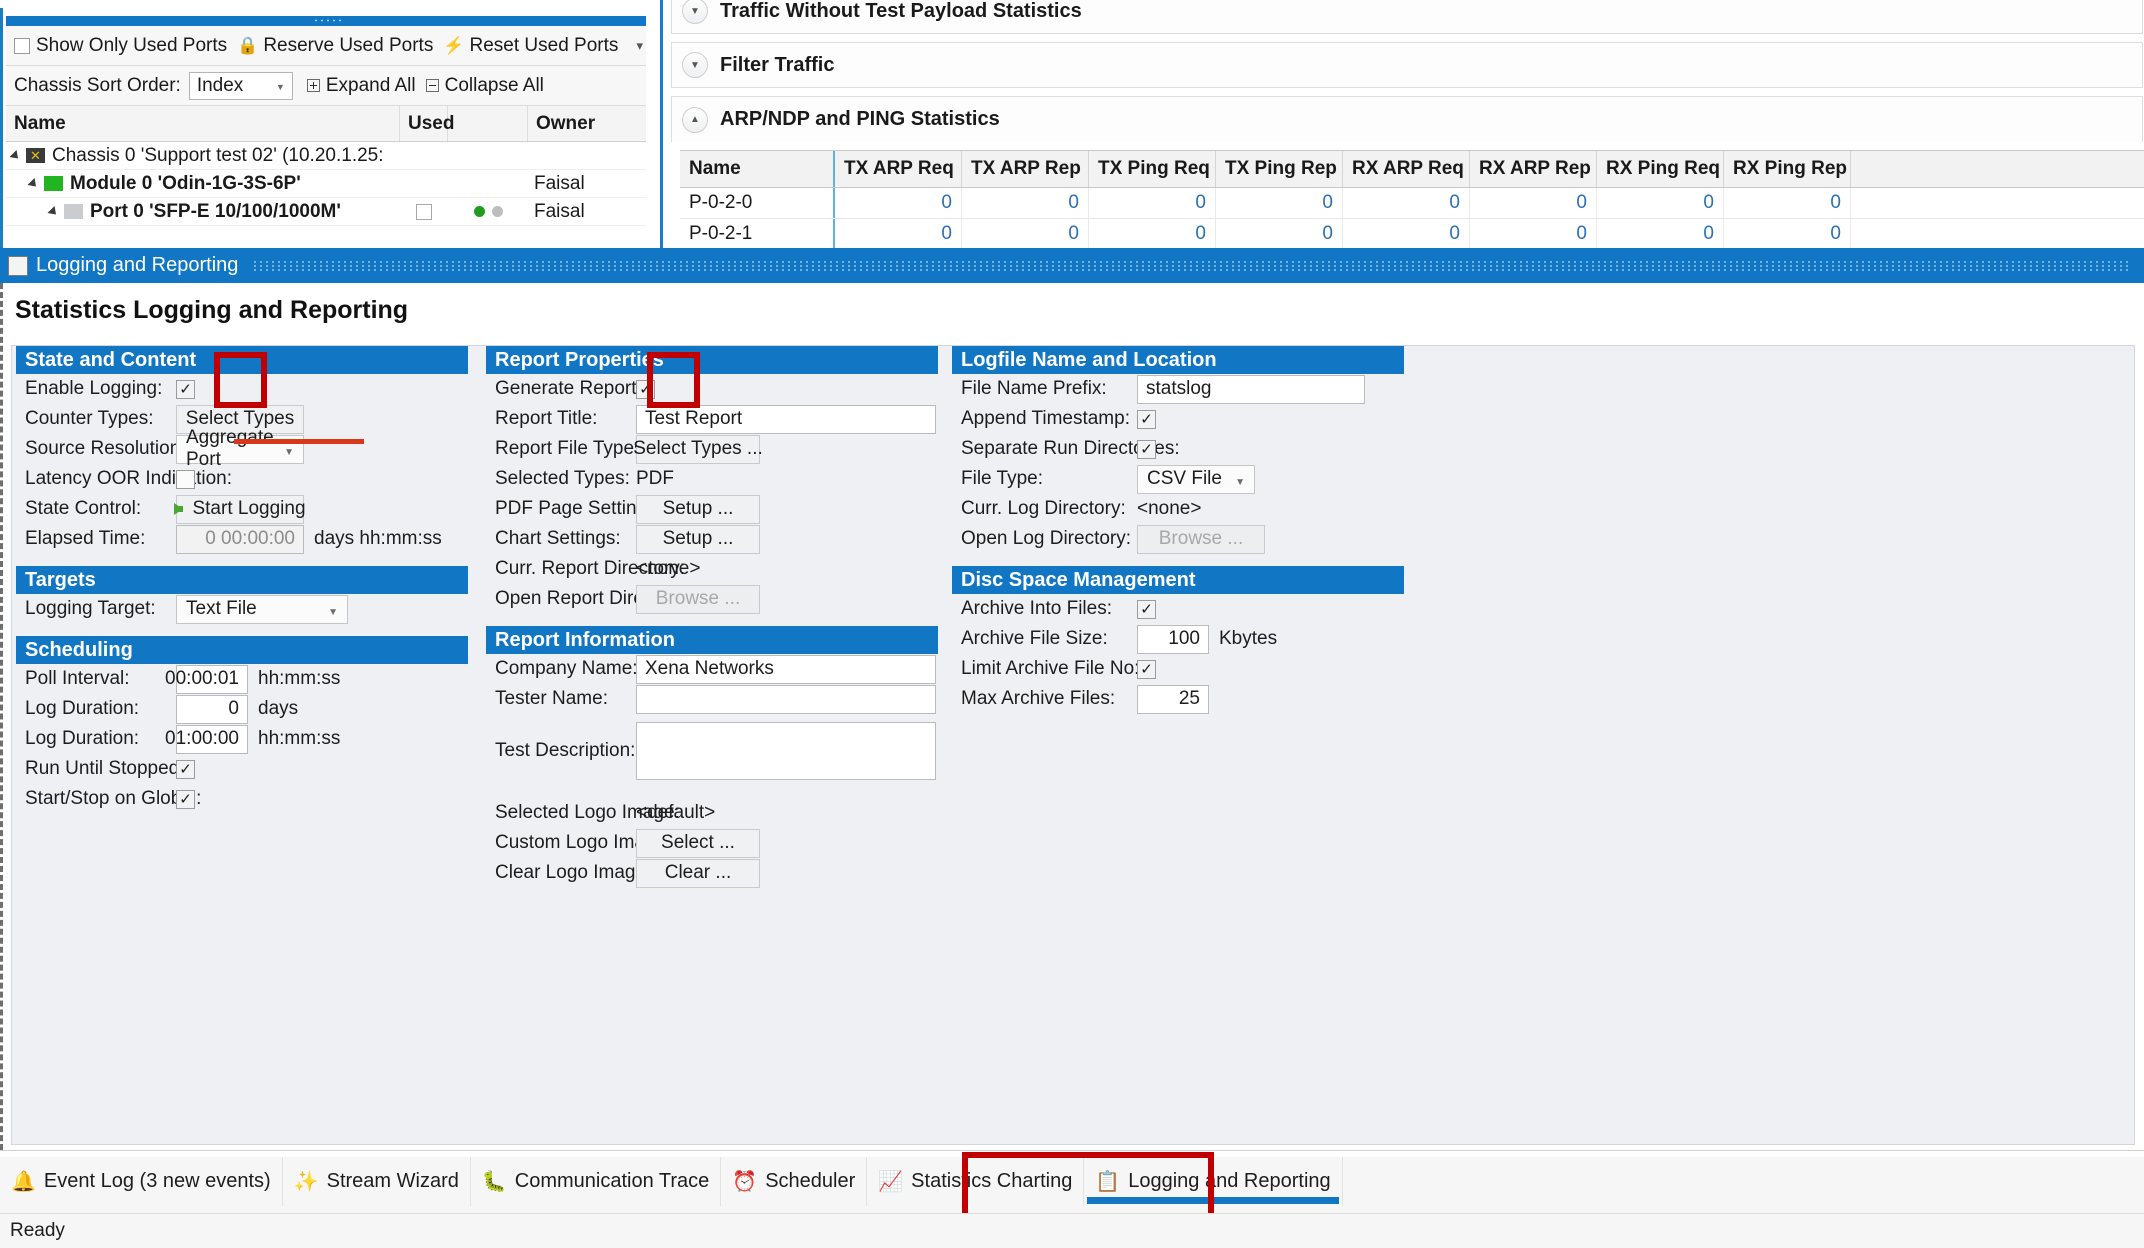 The image size is (2144, 1248). Describe the element at coordinates (716, 569) in the screenshot. I see `row-curr-report-directory: Curr. Report Directory: <none>` at that location.